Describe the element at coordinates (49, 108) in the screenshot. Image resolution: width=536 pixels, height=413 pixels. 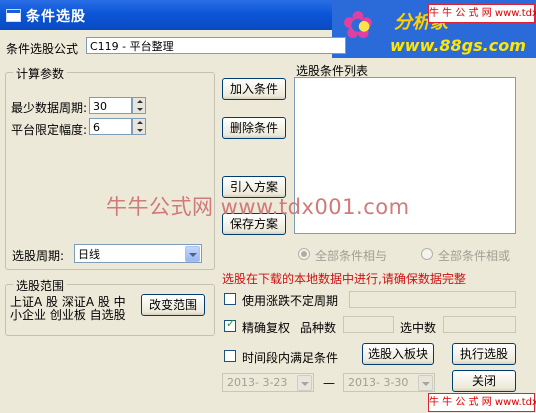
I see `min-period-label: 最少数据周期:` at that location.